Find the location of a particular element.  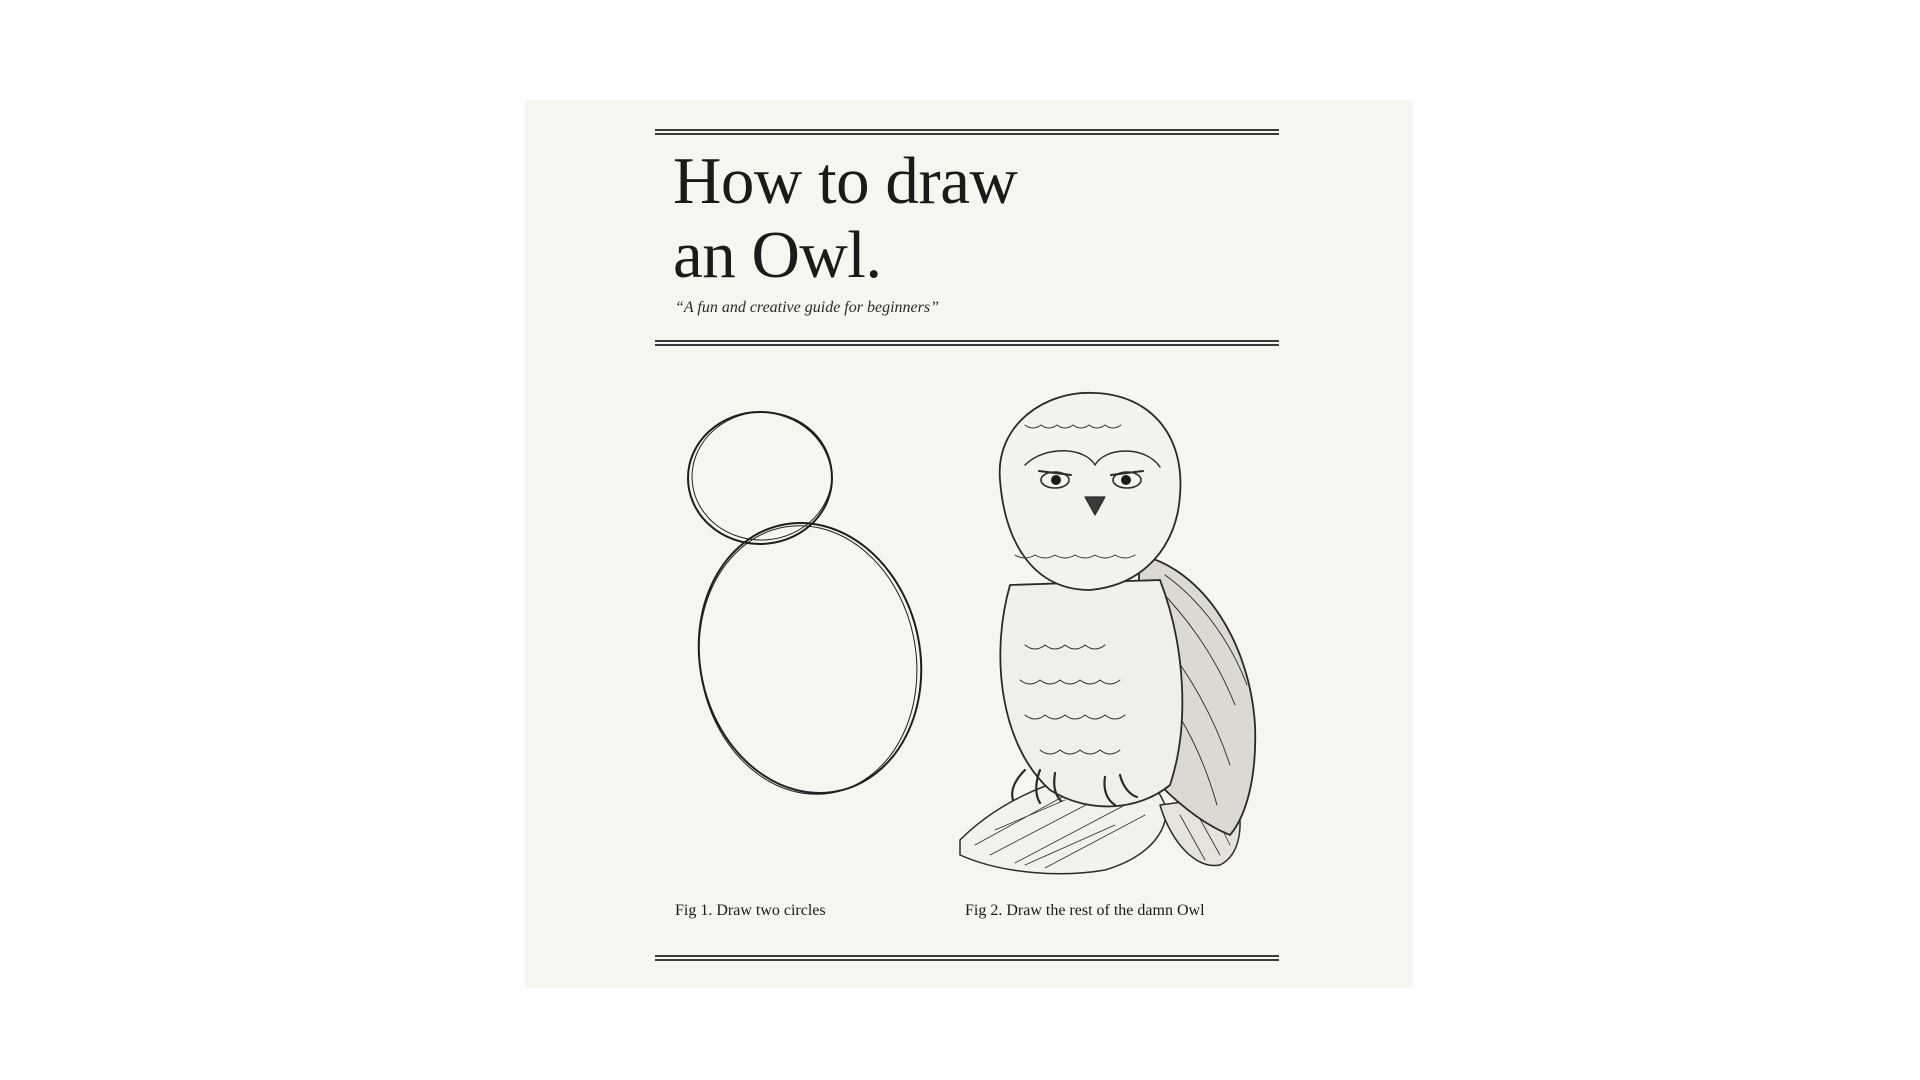

figure-2-caption: Fig 2. Draw the rest of the damn Owl is located at coordinates (1085, 910).